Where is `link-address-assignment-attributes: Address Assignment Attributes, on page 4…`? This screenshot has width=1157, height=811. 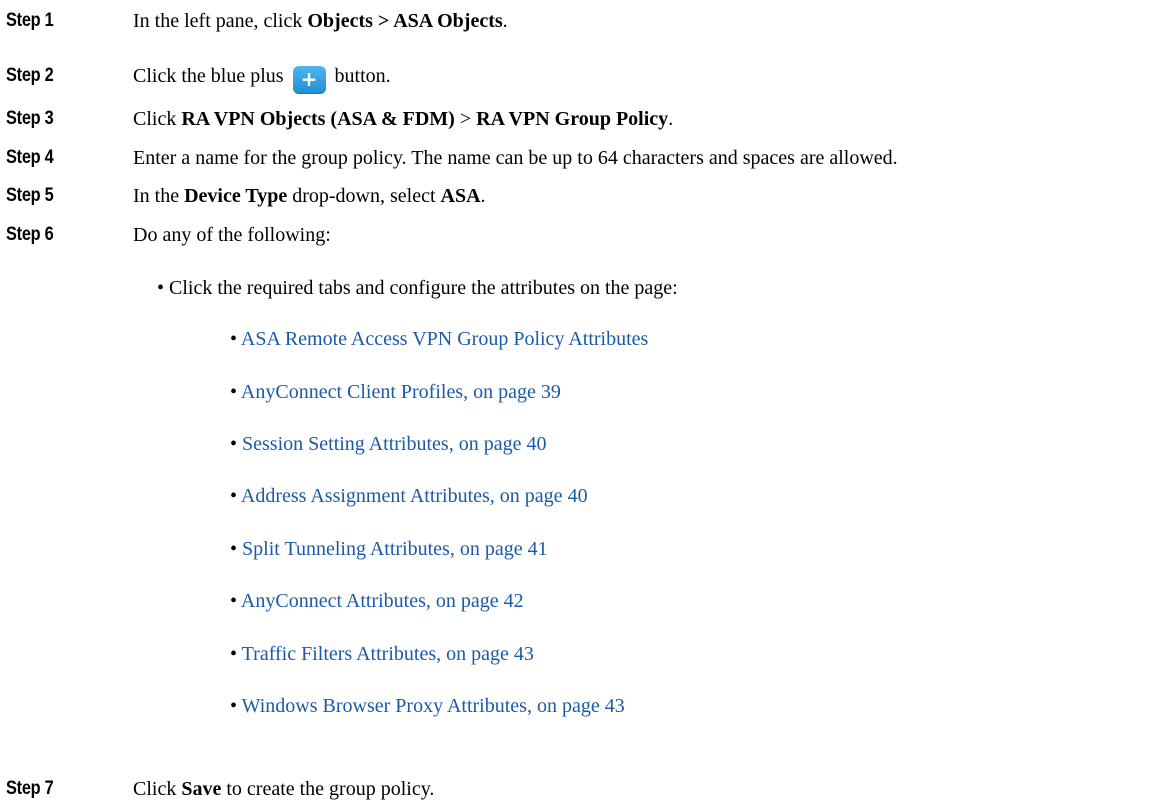 link-address-assignment-attributes: Address Assignment Attributes, on page 4… is located at coordinates (414, 496).